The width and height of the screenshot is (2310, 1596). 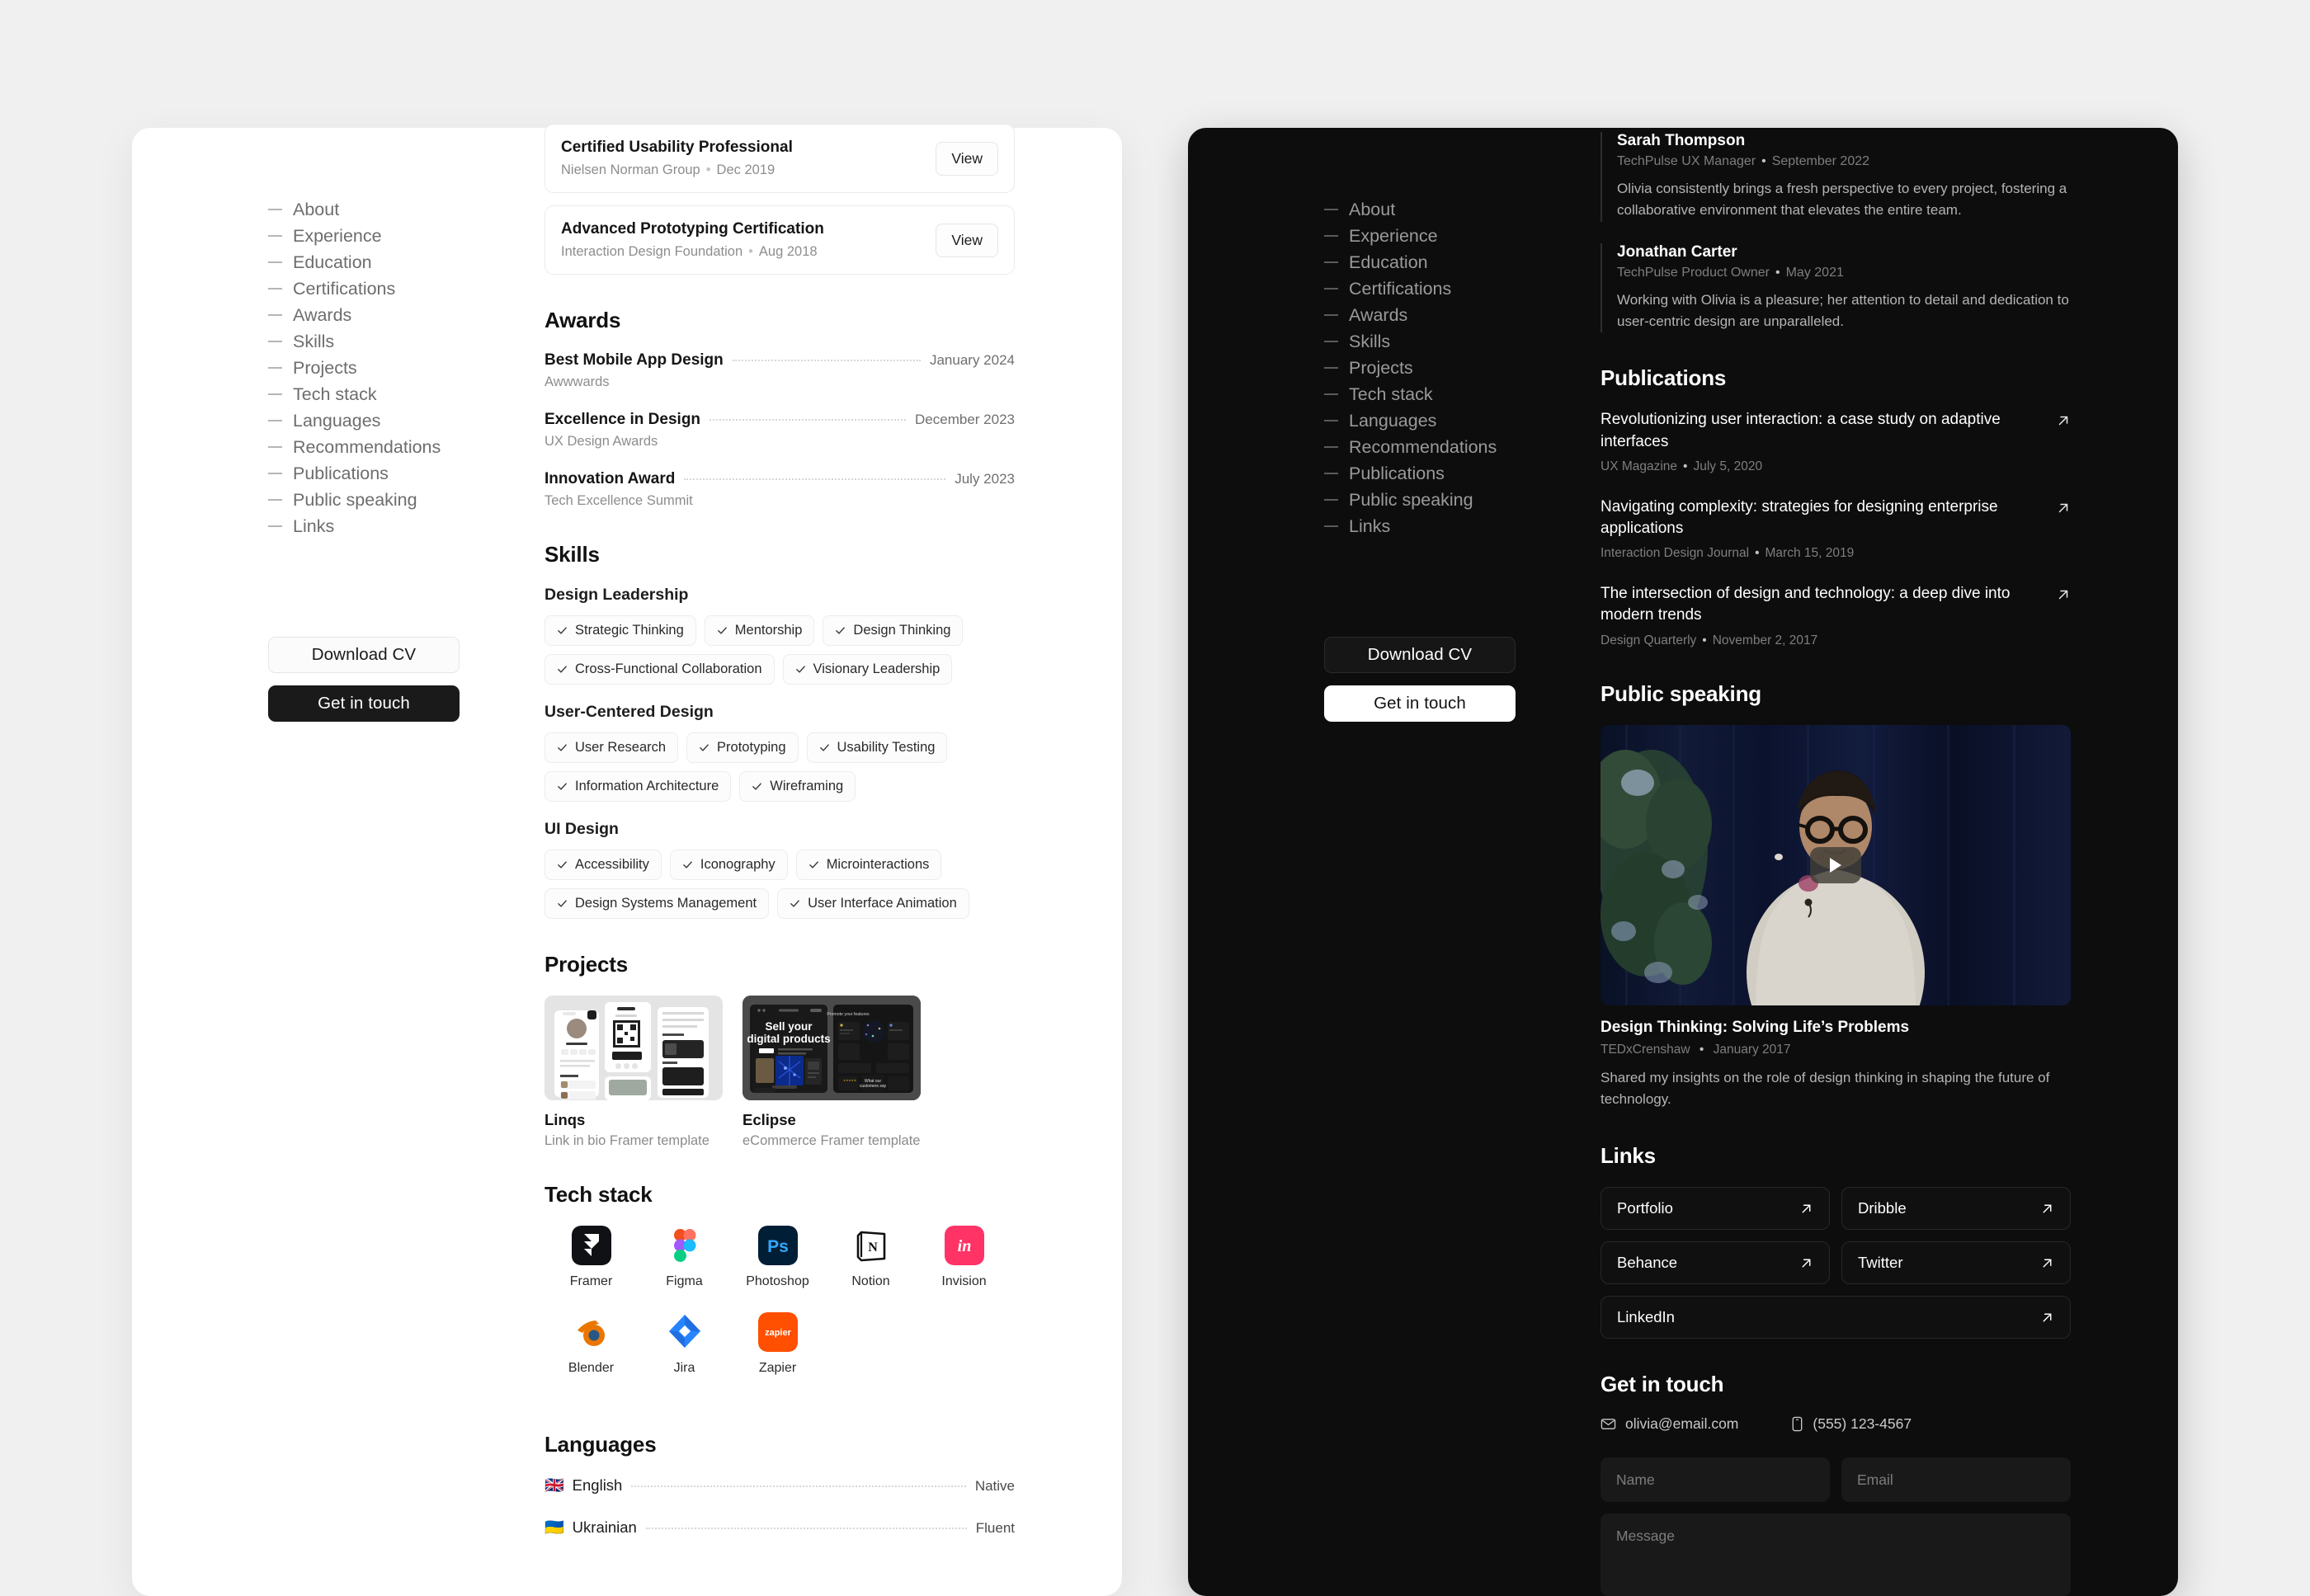 I want to click on download-cv-button: Download CV, so click(x=364, y=655).